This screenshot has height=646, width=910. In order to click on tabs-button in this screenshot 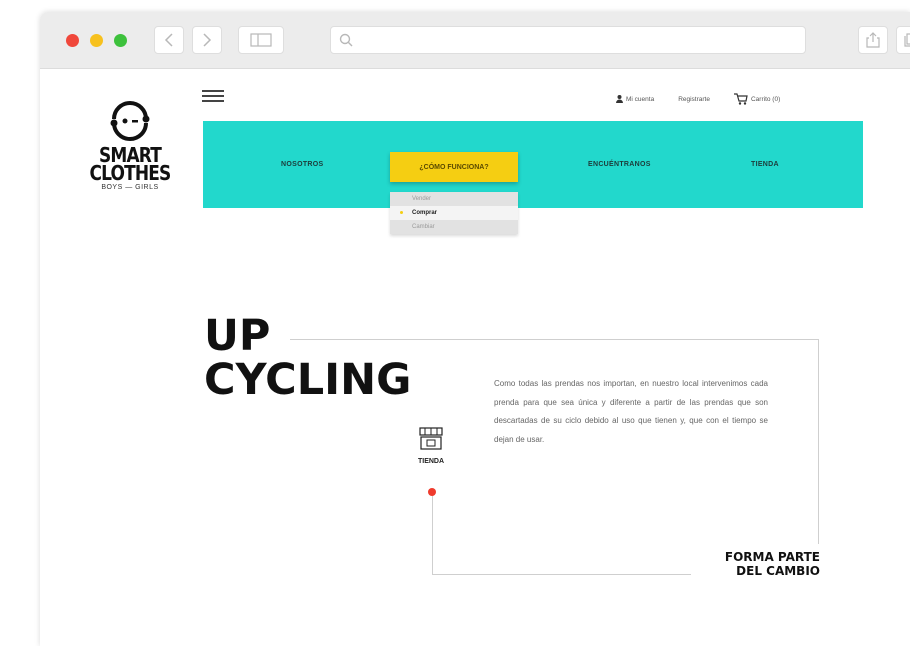, I will do `click(903, 40)`.